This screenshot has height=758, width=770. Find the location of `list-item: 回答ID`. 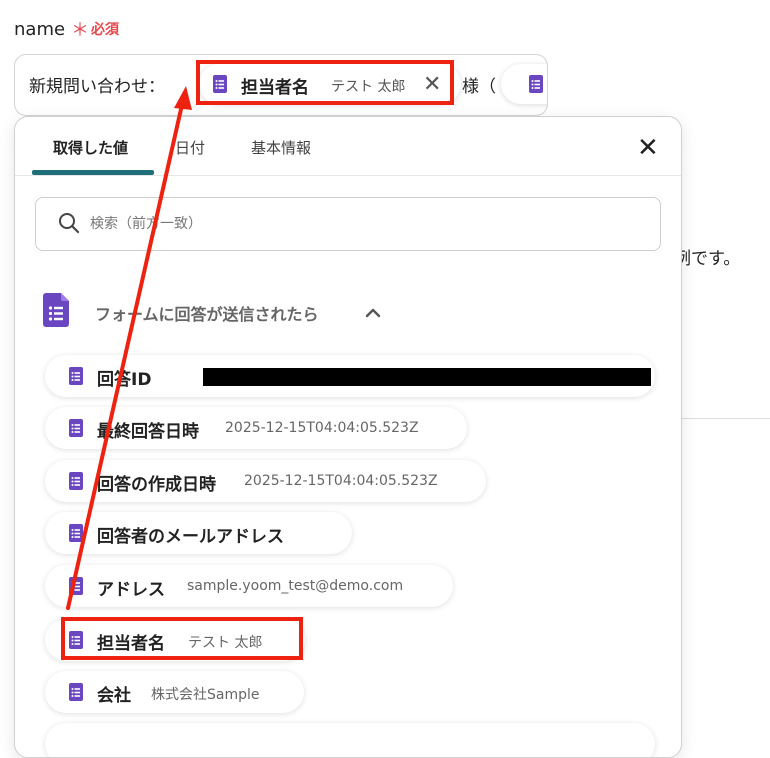

list-item: 回答ID is located at coordinates (350, 376).